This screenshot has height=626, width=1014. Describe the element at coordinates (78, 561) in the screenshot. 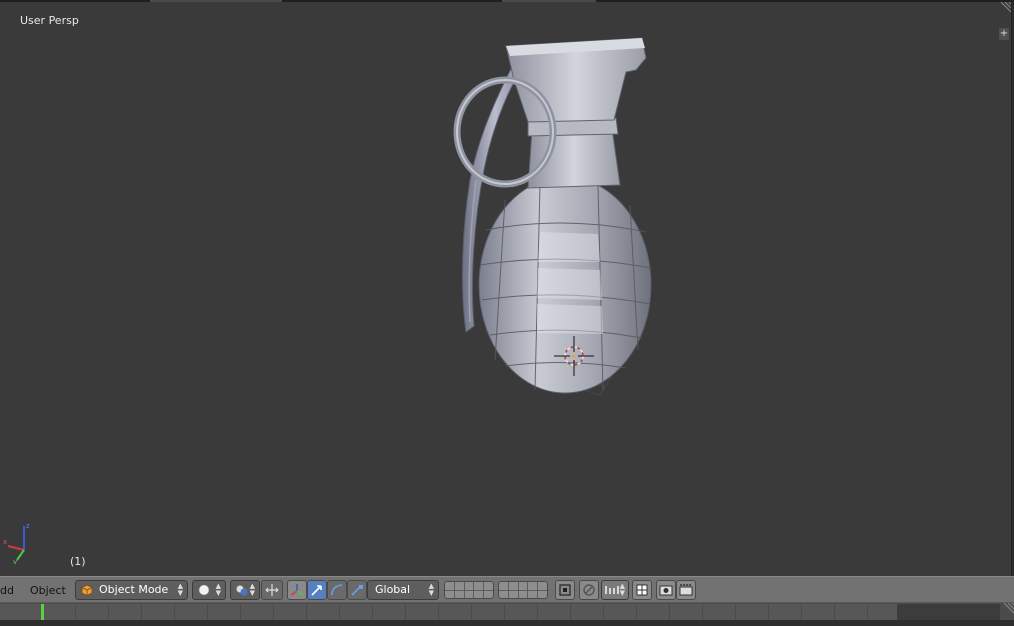

I see `frame-label: (1)` at that location.